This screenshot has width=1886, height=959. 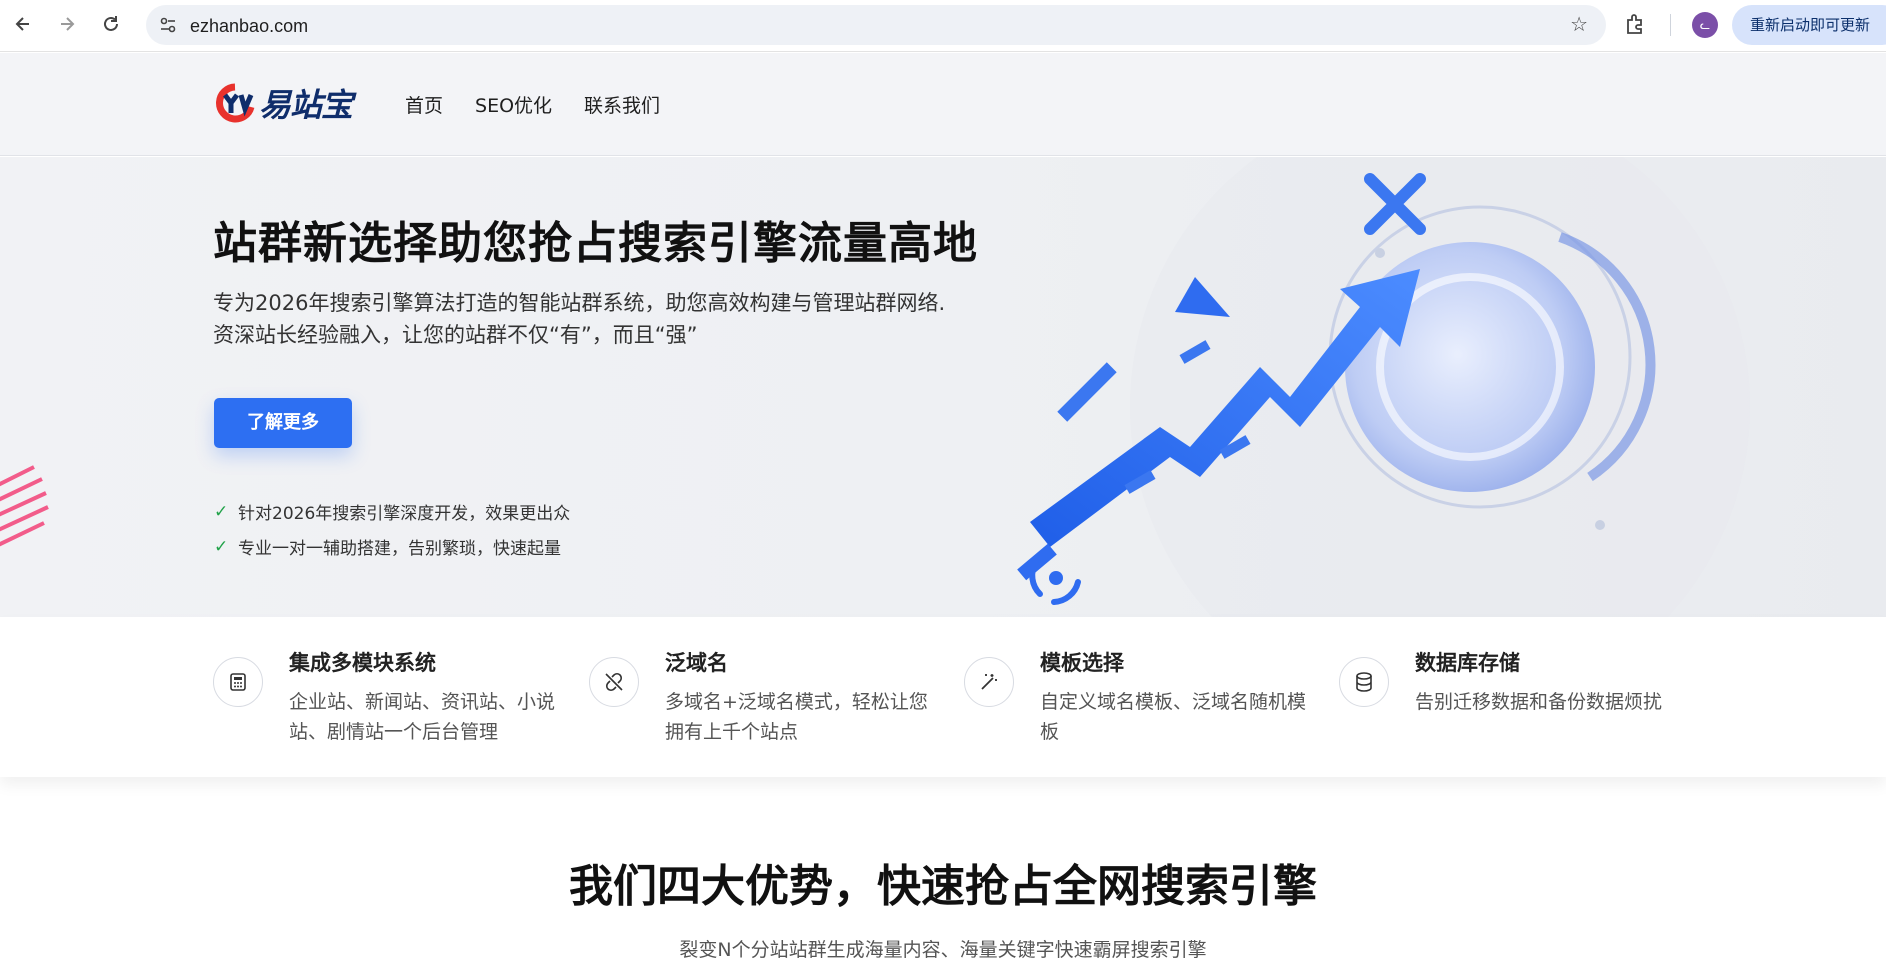 I want to click on profile-initial: ᓚ, so click(x=1705, y=25).